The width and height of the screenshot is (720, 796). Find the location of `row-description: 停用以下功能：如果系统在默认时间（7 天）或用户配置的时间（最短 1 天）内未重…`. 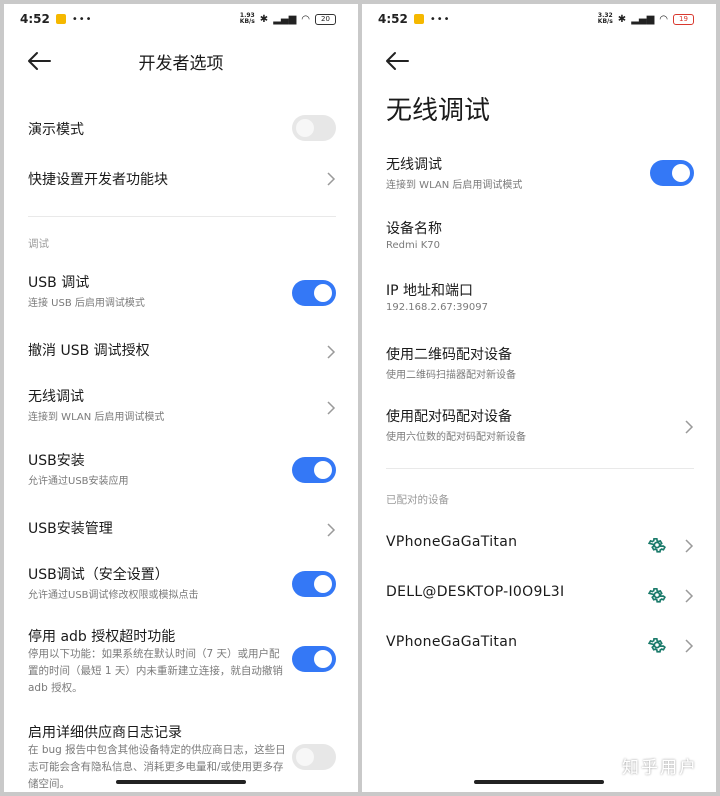

row-description: 停用以下功能：如果系统在默认时间（7 天）或用户配置的时间（最短 1 天）内未重… is located at coordinates (155, 671).